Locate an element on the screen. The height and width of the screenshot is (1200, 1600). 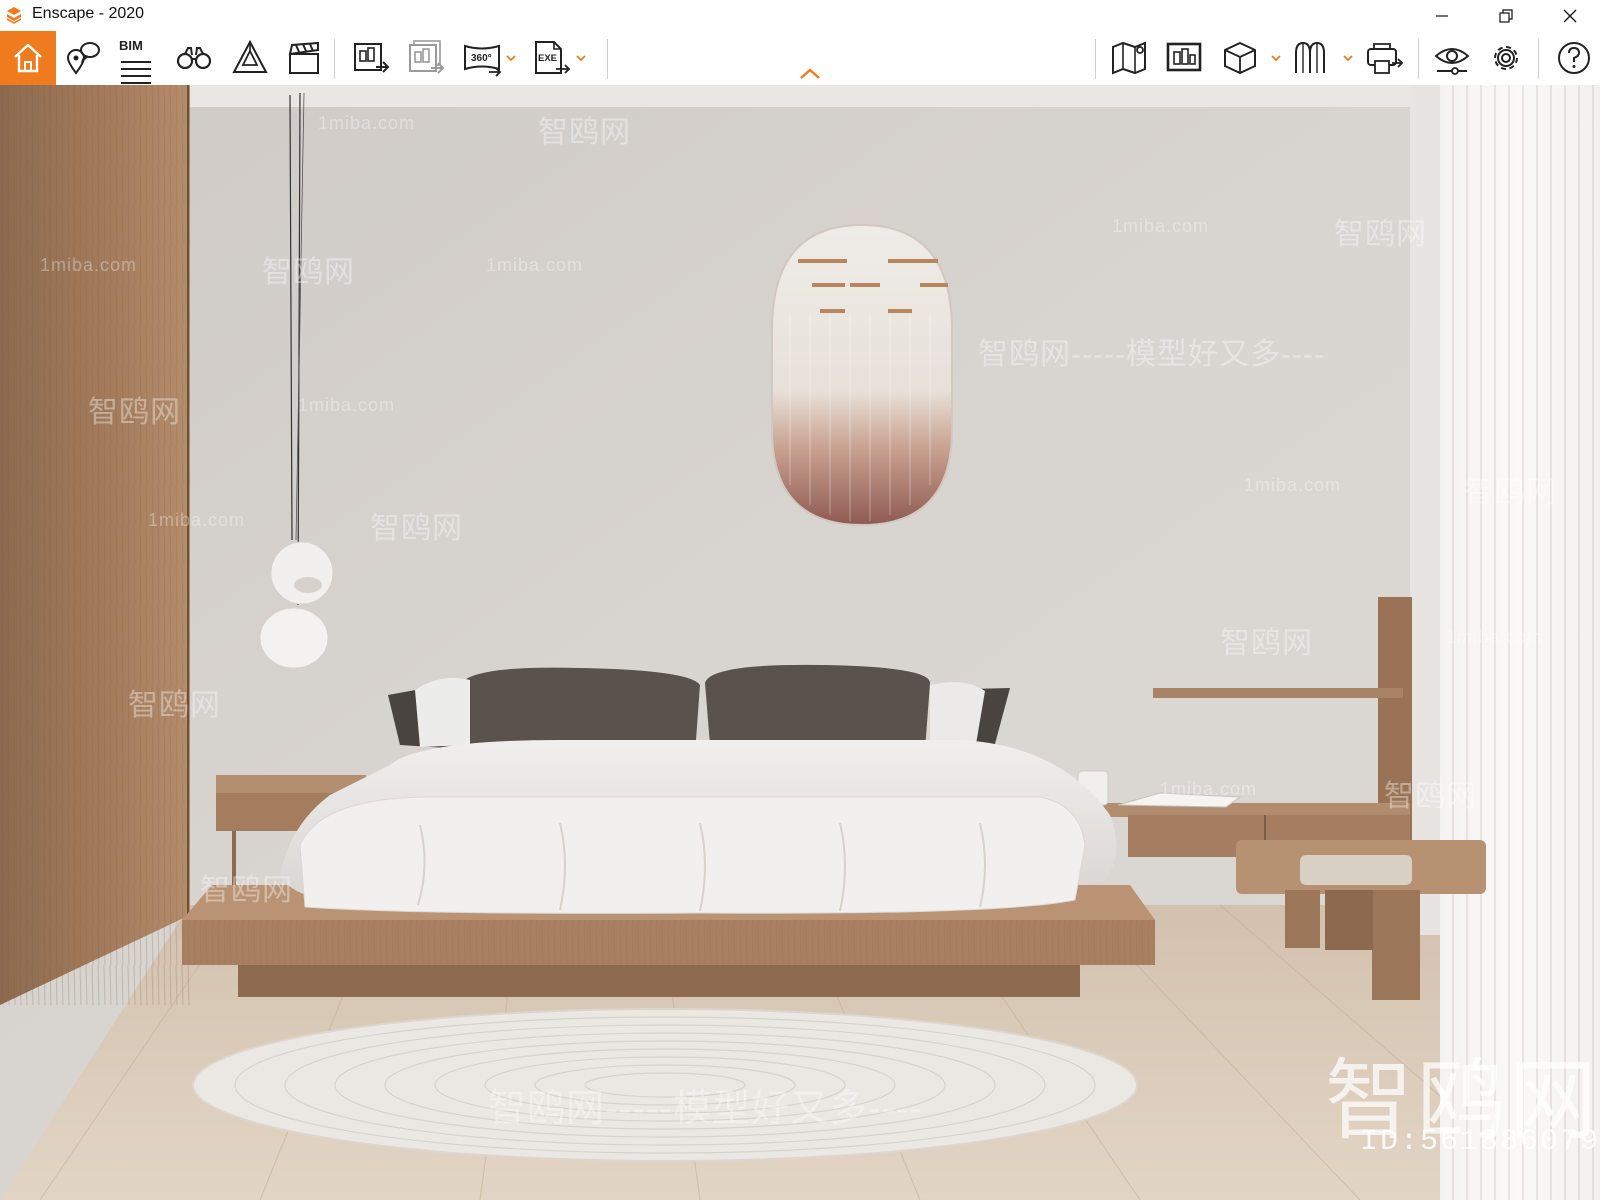
home-icon is located at coordinates (28, 58).